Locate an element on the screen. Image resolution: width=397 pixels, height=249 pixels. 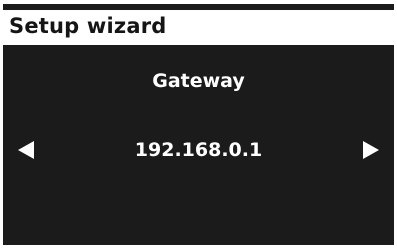
next-value-button is located at coordinates (371, 150).